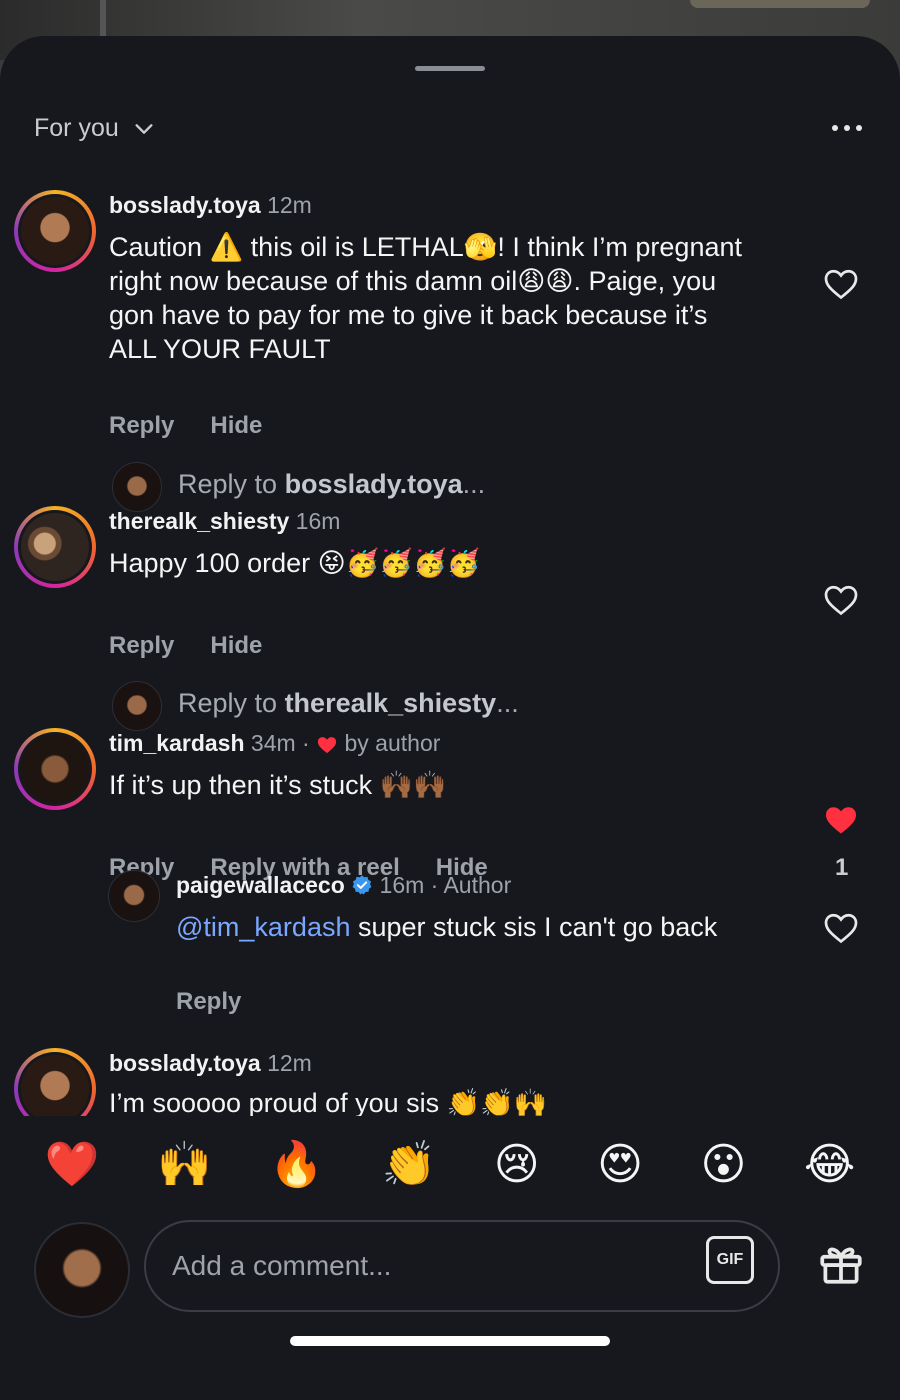 Image resolution: width=900 pixels, height=1400 pixels. Describe the element at coordinates (730, 1260) in the screenshot. I see `gif-button: GIF` at that location.